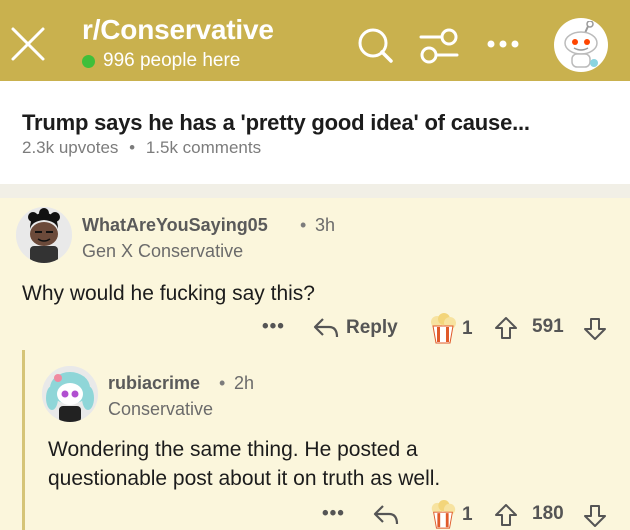 This screenshot has height=530, width=630. I want to click on avatar-icon, so click(581, 44).